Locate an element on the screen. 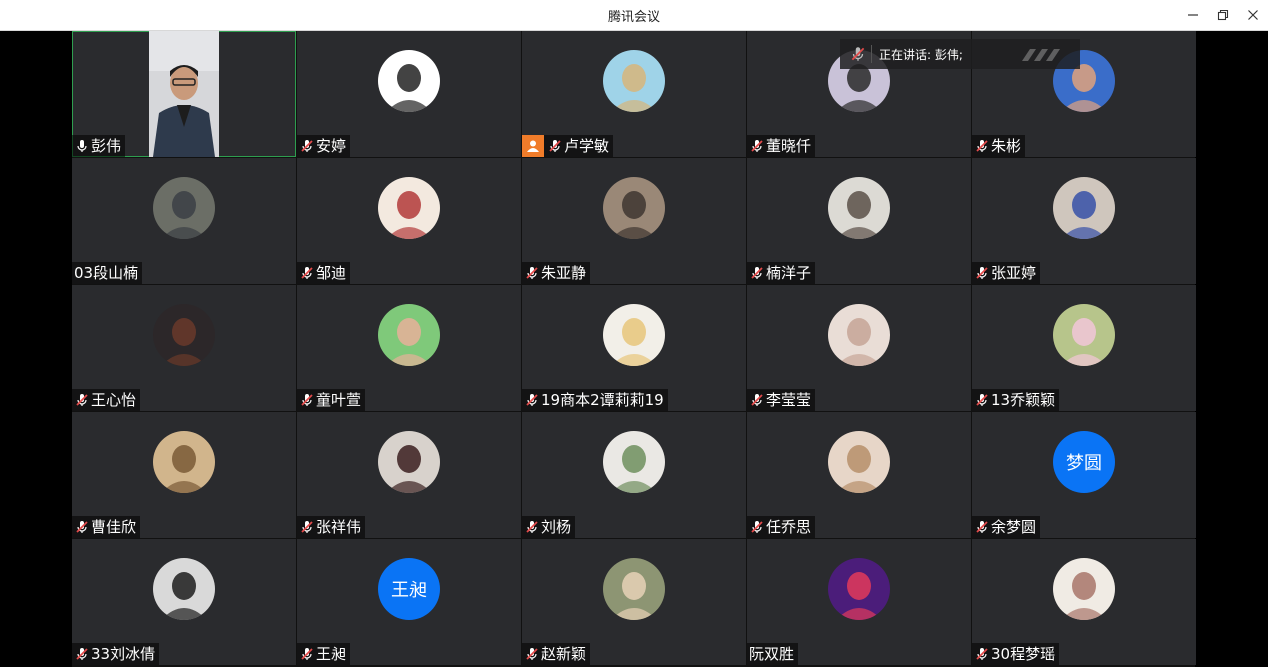 The image size is (1268, 667). participant-name-bar: 董晓仟 is located at coordinates (781, 146).